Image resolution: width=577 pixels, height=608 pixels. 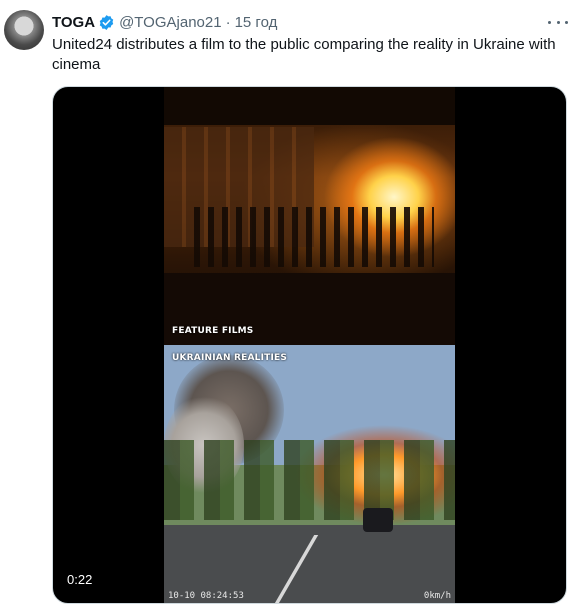 What do you see at coordinates (256, 22) in the screenshot?
I see `tweet-timestamp: 15 год` at bounding box center [256, 22].